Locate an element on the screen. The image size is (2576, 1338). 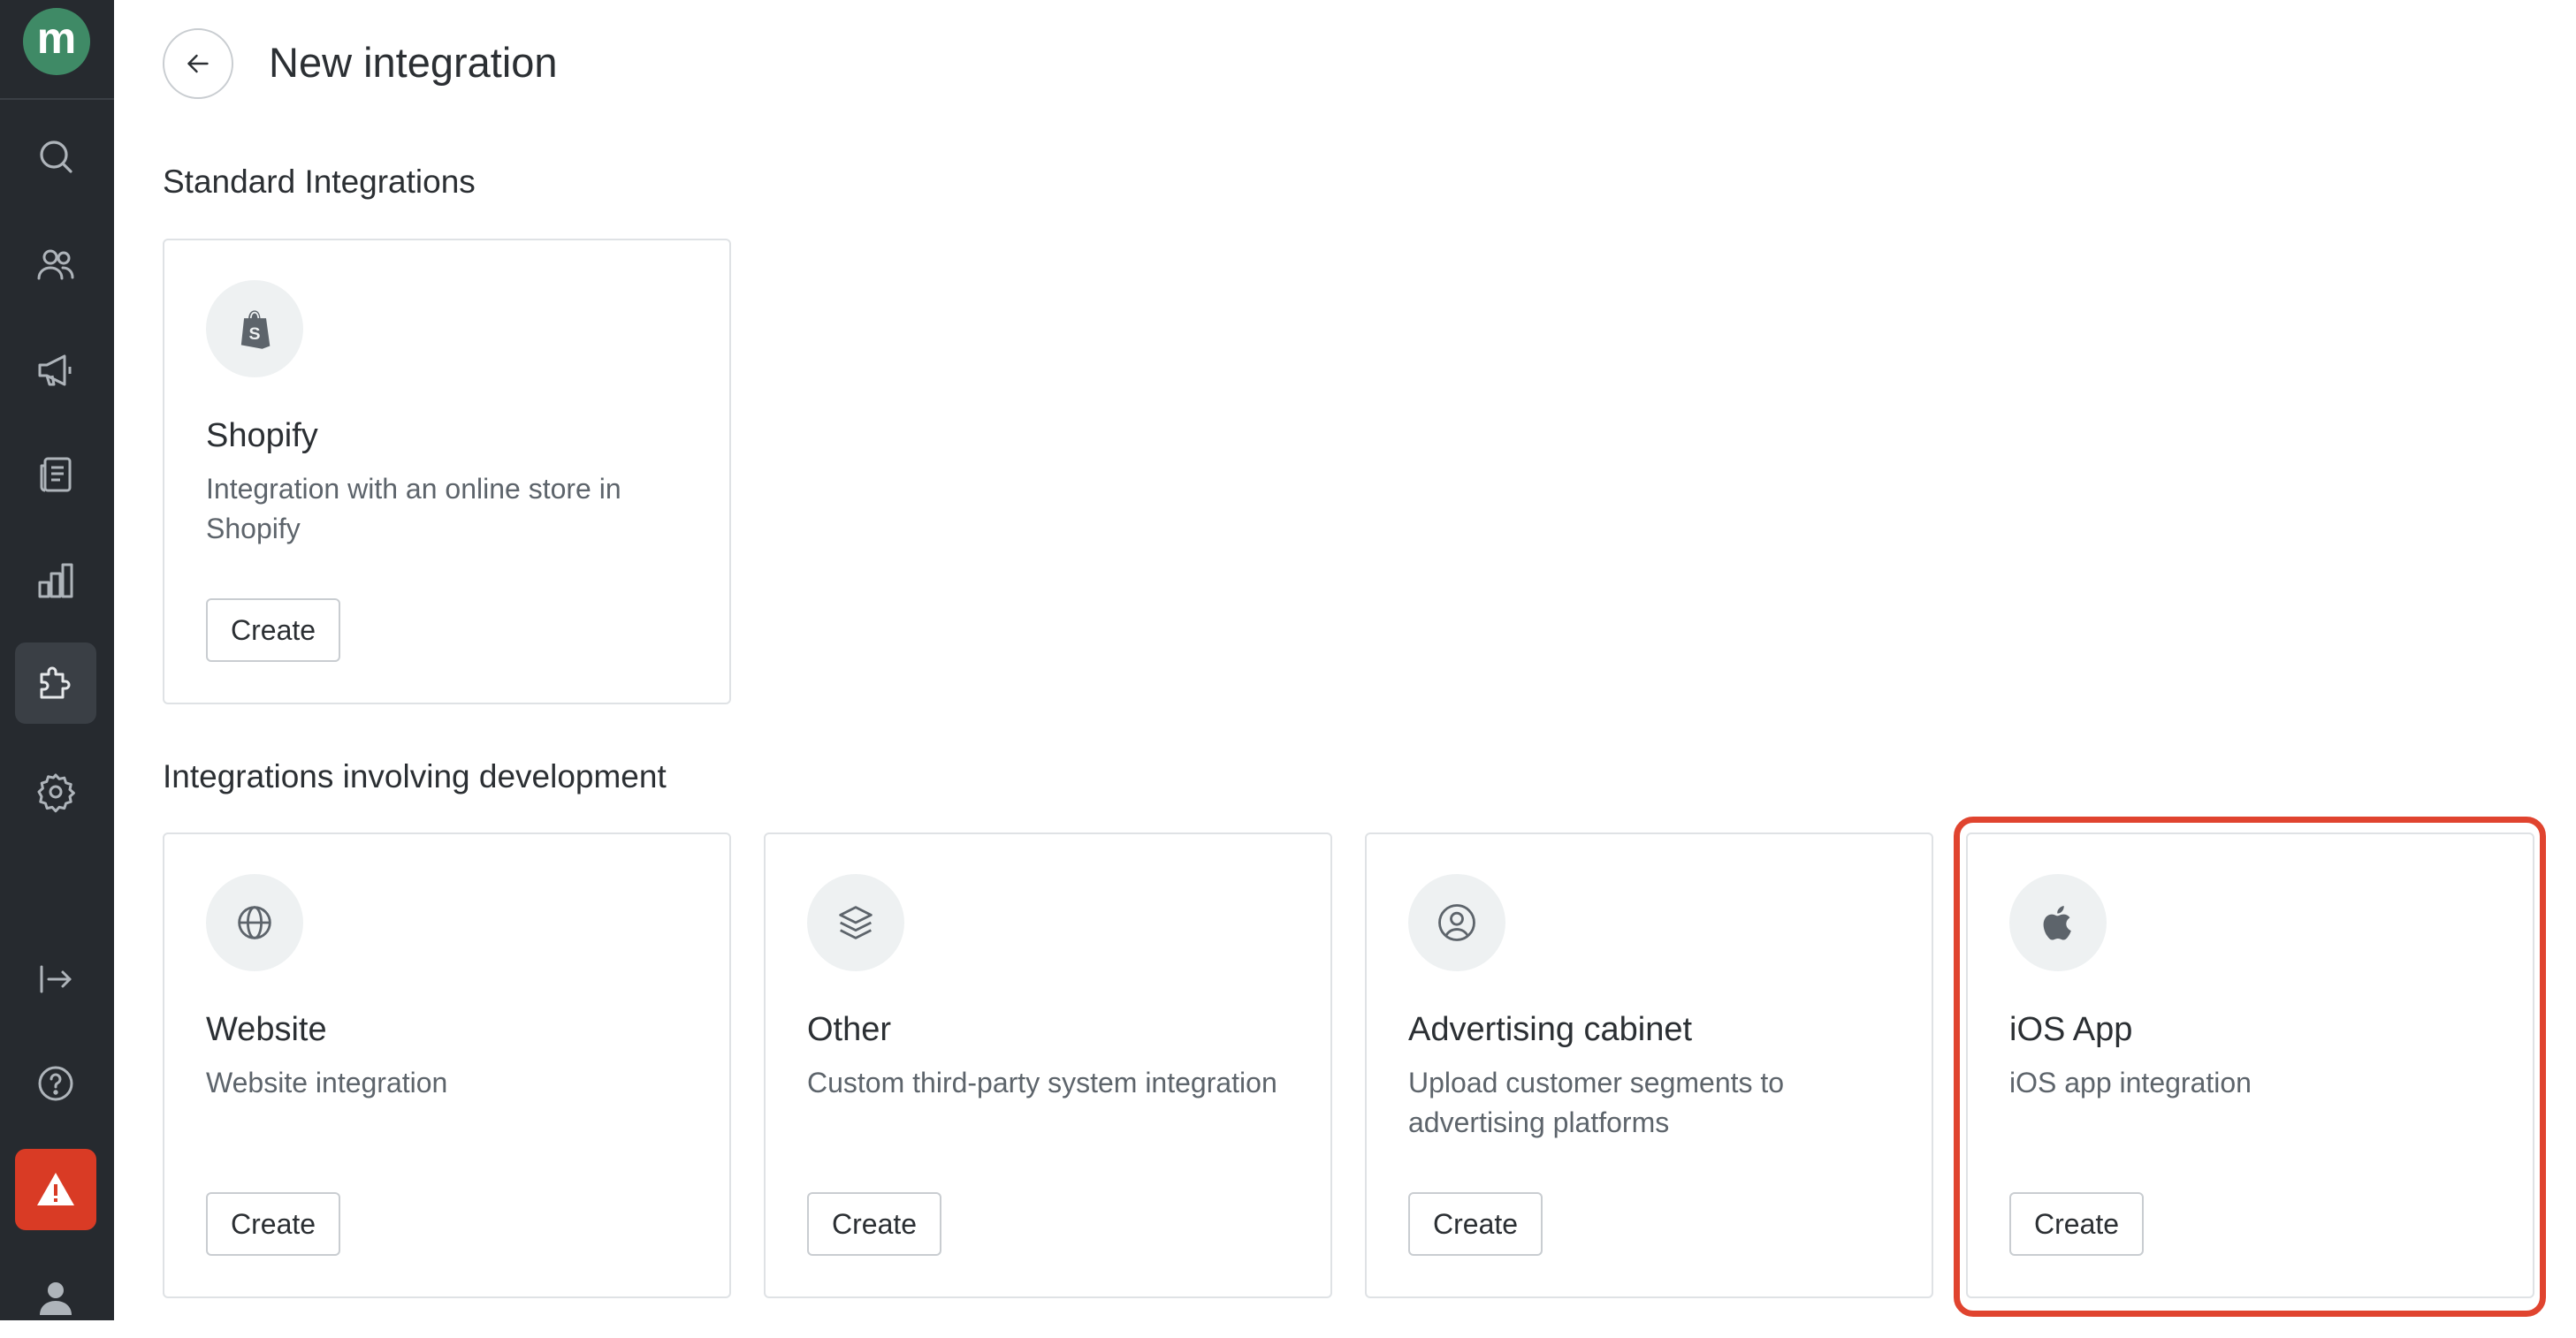
card-title: Shopify is located at coordinates (262, 435).